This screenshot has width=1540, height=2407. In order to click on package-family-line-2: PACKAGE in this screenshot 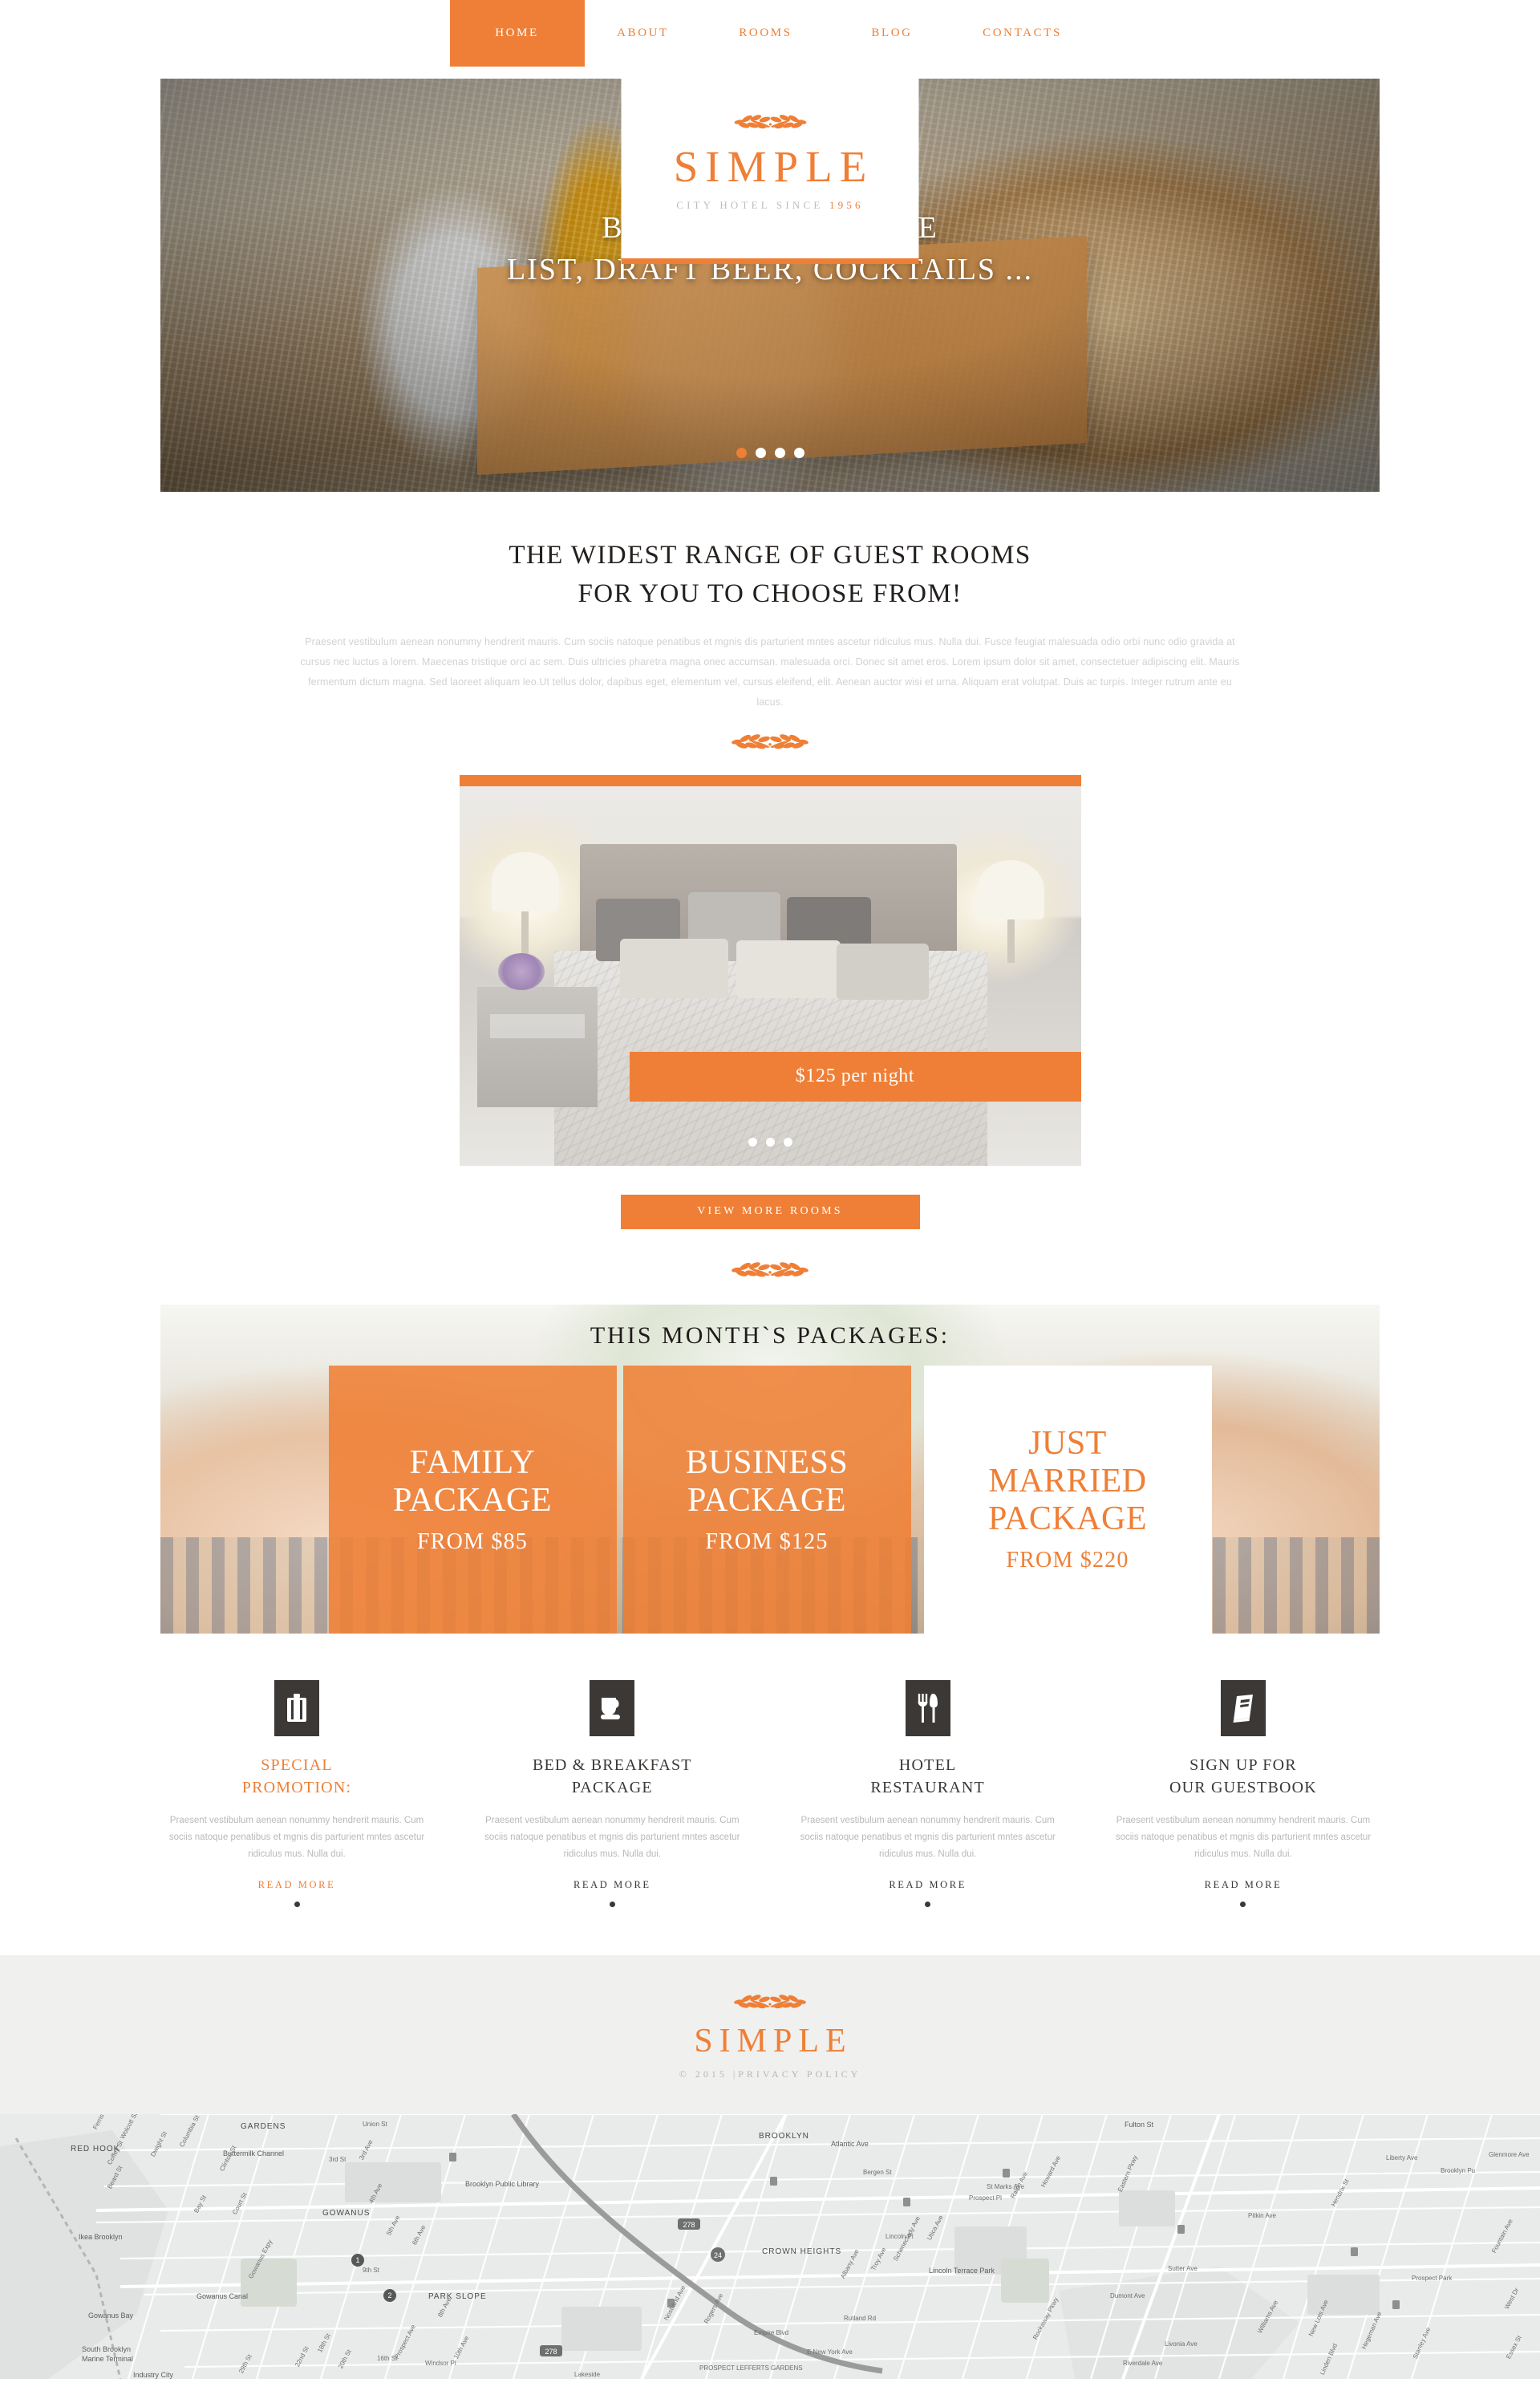, I will do `click(473, 1500)`.